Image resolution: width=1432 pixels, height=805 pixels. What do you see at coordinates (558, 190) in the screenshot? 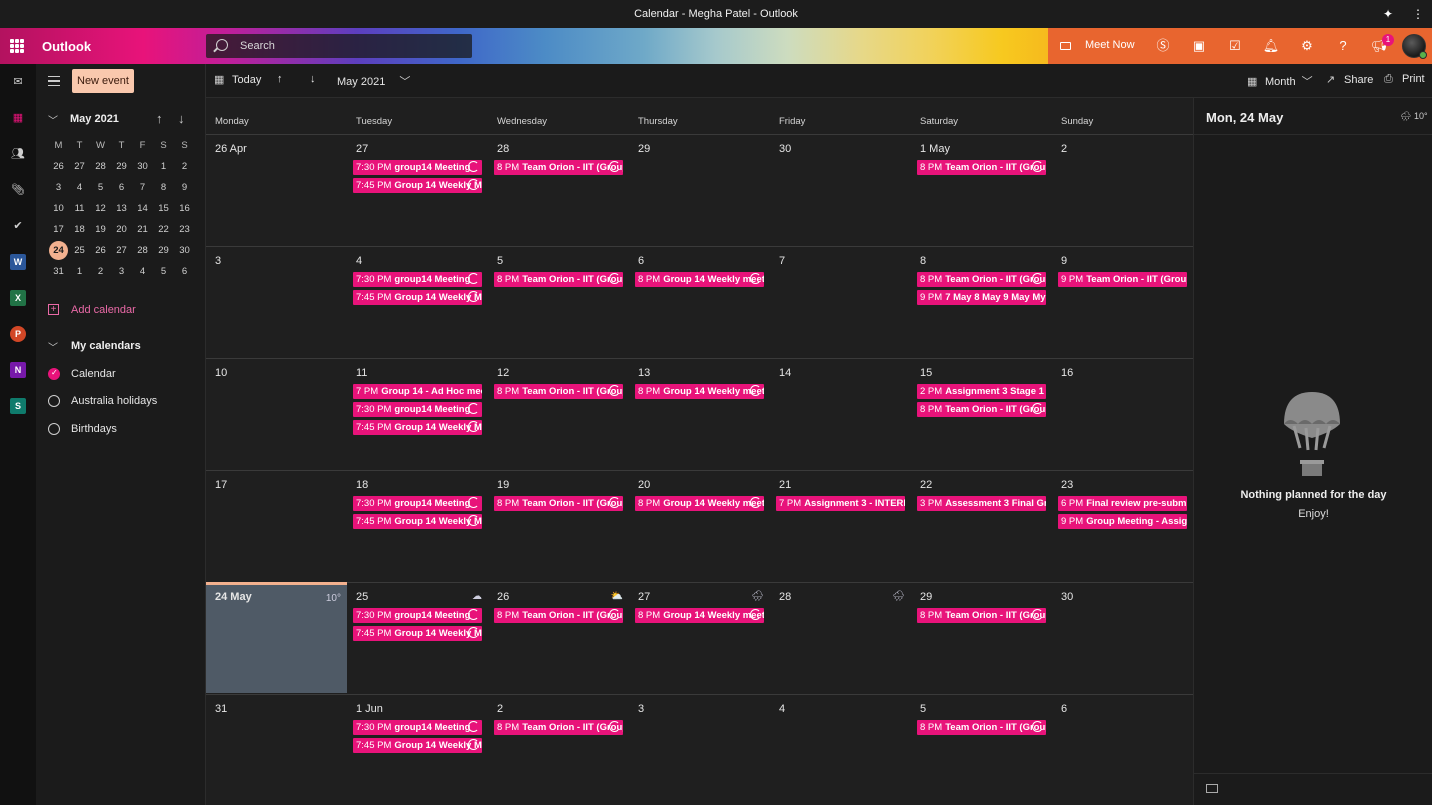
I see `day-cell: 28 8 PMTeam Orion - IIT (Group 14)` at bounding box center [558, 190].